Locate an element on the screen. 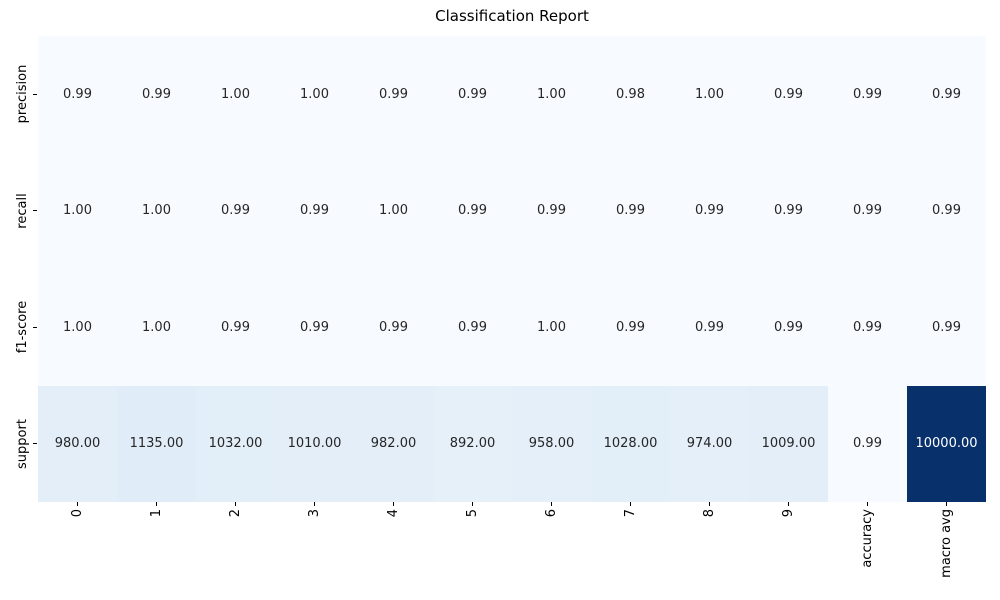 This screenshot has width=1000, height=600. x-tick-label: 4 is located at coordinates (393, 513).